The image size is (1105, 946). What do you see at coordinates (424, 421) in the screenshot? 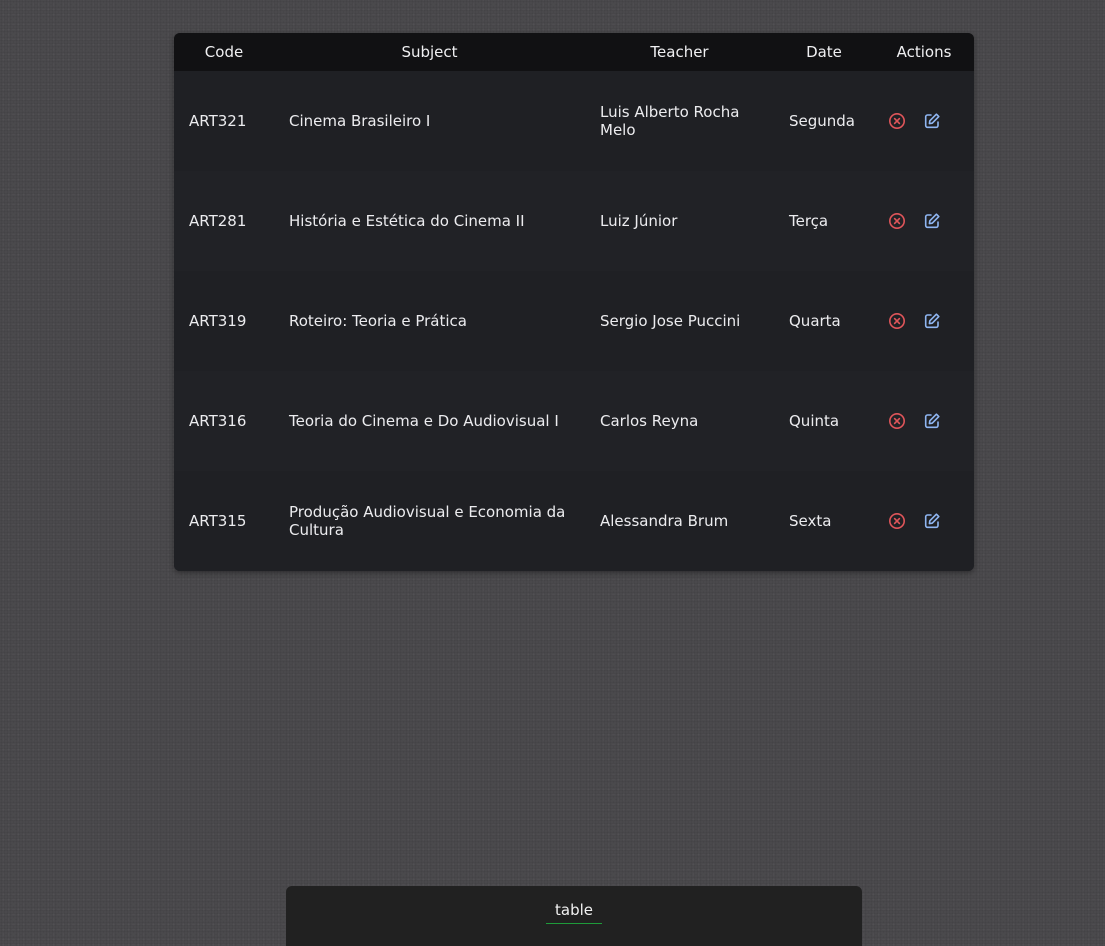
I see `cell-subject: Teoria do Cinema e Do Audiovisual I` at bounding box center [424, 421].